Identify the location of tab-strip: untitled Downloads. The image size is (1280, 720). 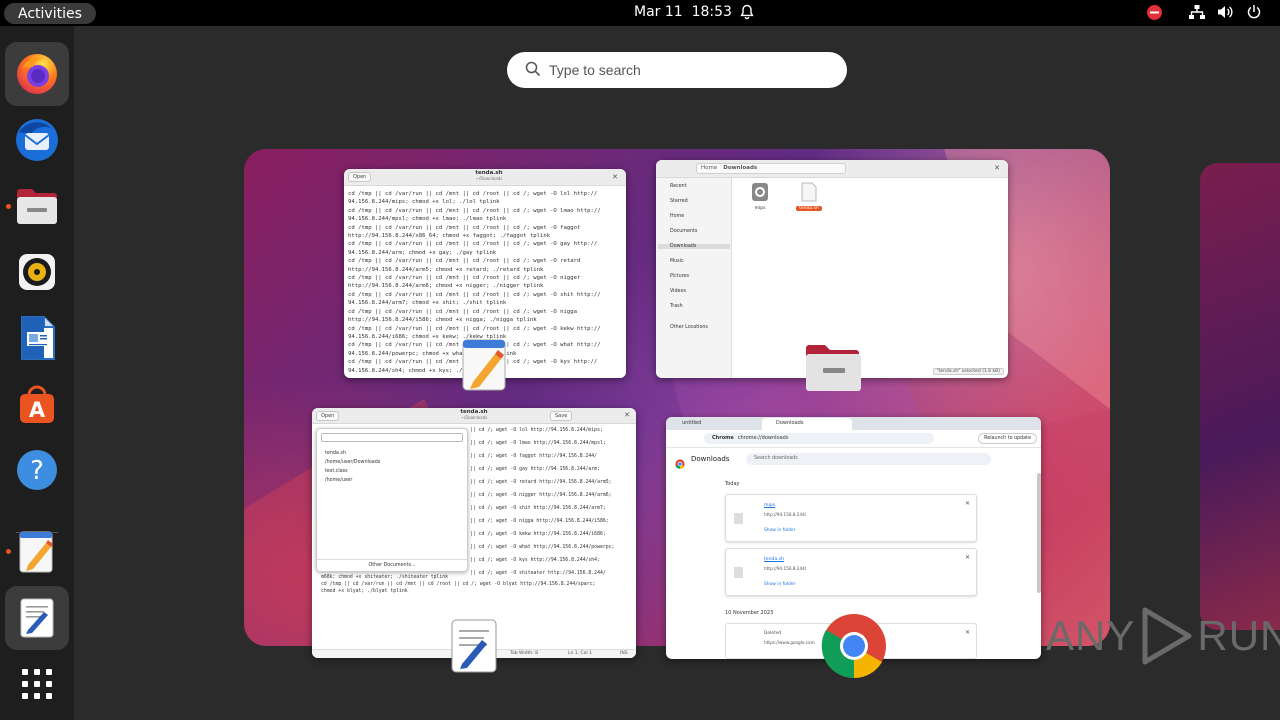
(853, 423).